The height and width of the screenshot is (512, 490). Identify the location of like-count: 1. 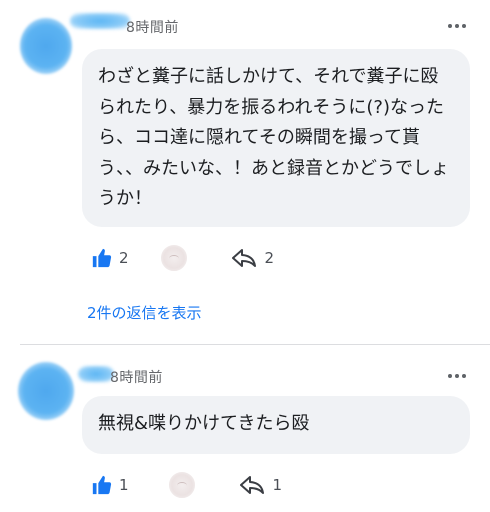
(124, 485).